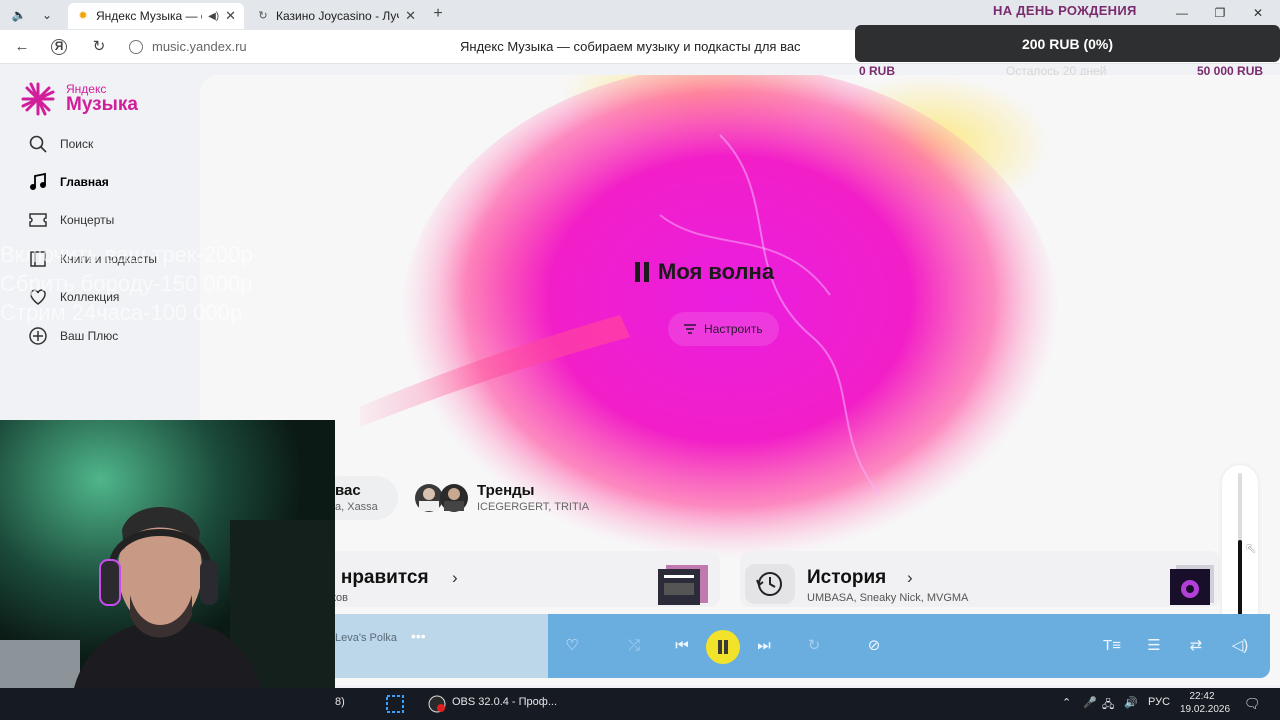 The height and width of the screenshot is (720, 1280). I want to click on like-icon: ♡, so click(572, 646).